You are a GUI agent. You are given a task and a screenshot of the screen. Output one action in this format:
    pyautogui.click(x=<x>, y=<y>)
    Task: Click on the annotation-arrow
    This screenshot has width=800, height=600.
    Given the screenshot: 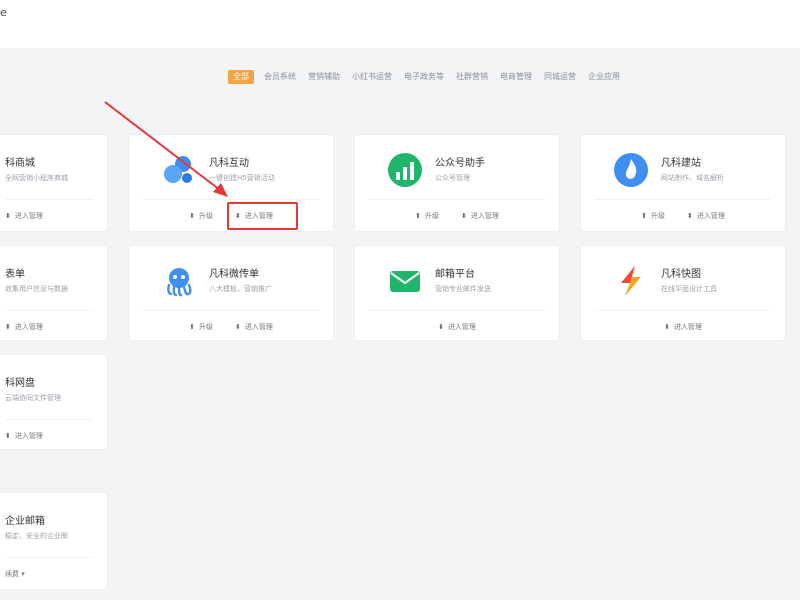 What is the action you would take?
    pyautogui.click(x=166, y=149)
    